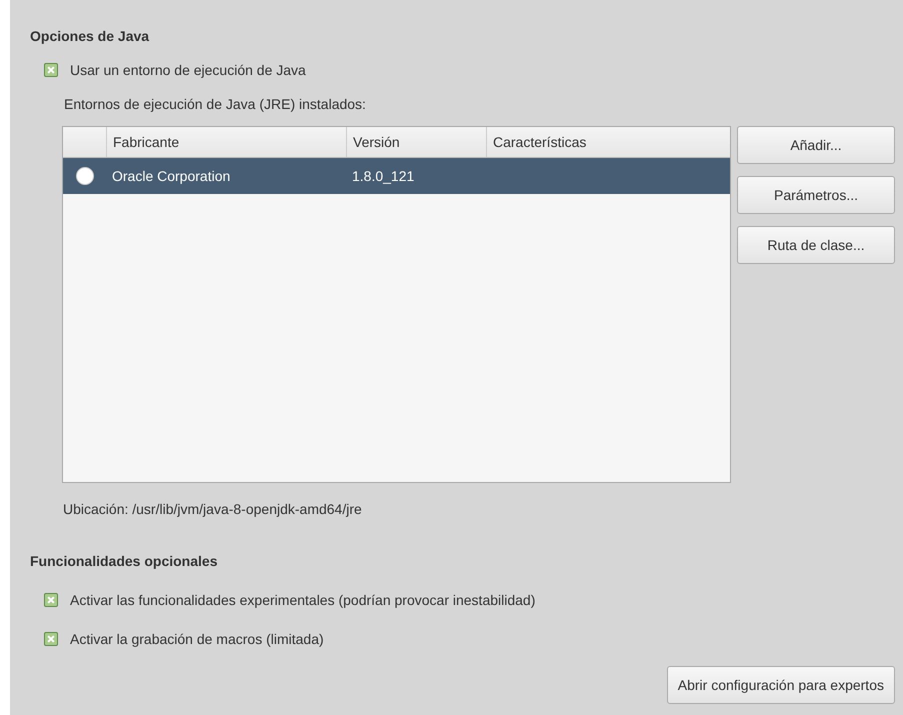  I want to click on checkbox-label: Activar las funcionalidades experimentales (podrían provocar inestabilidad), so click(303, 600).